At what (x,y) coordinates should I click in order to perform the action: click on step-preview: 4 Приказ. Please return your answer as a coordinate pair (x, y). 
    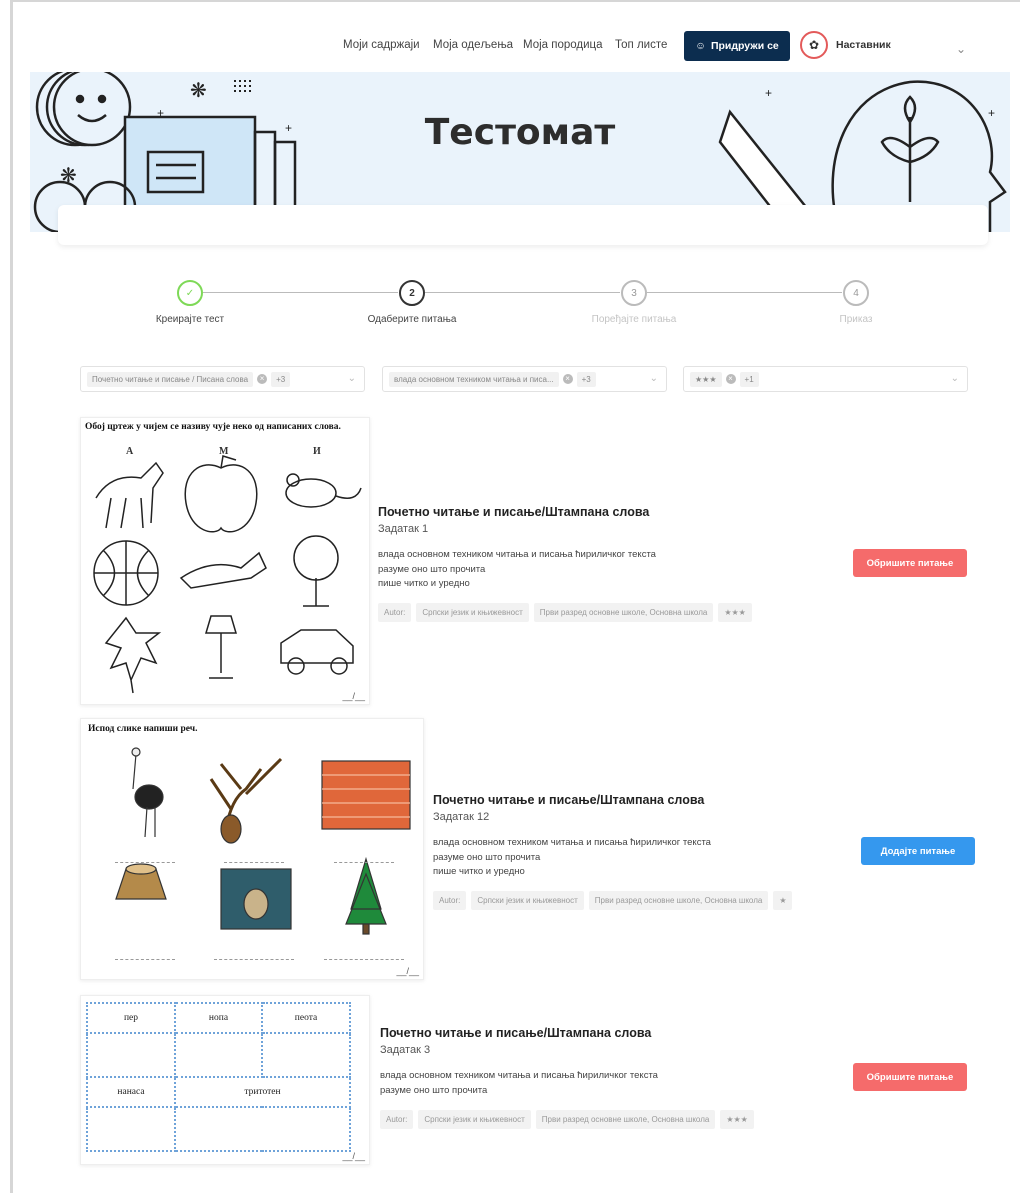
    Looking at the image, I should click on (856, 302).